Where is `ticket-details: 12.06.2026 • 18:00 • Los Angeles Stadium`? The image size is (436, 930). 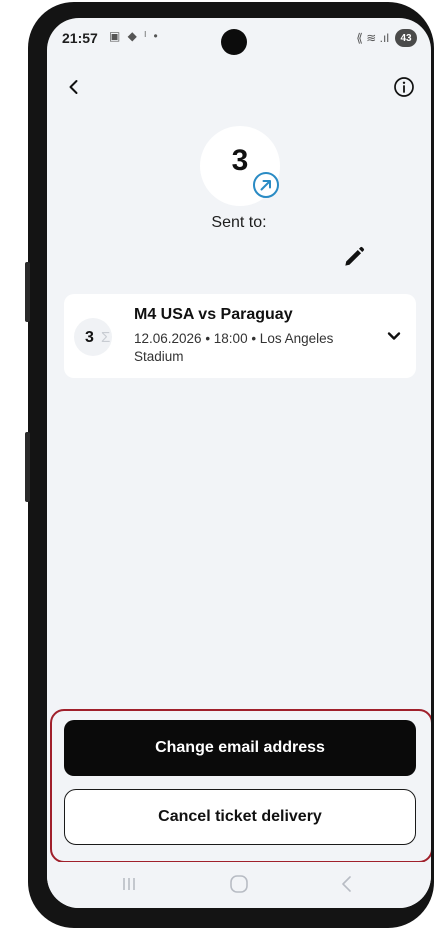 ticket-details: 12.06.2026 • 18:00 • Los Angeles Stadium is located at coordinates (234, 347).